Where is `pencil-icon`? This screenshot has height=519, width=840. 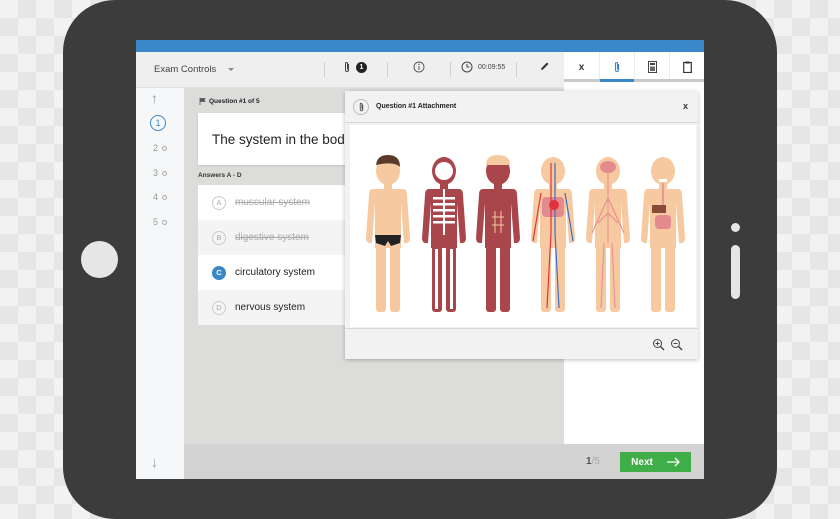
pencil-icon is located at coordinates (545, 66).